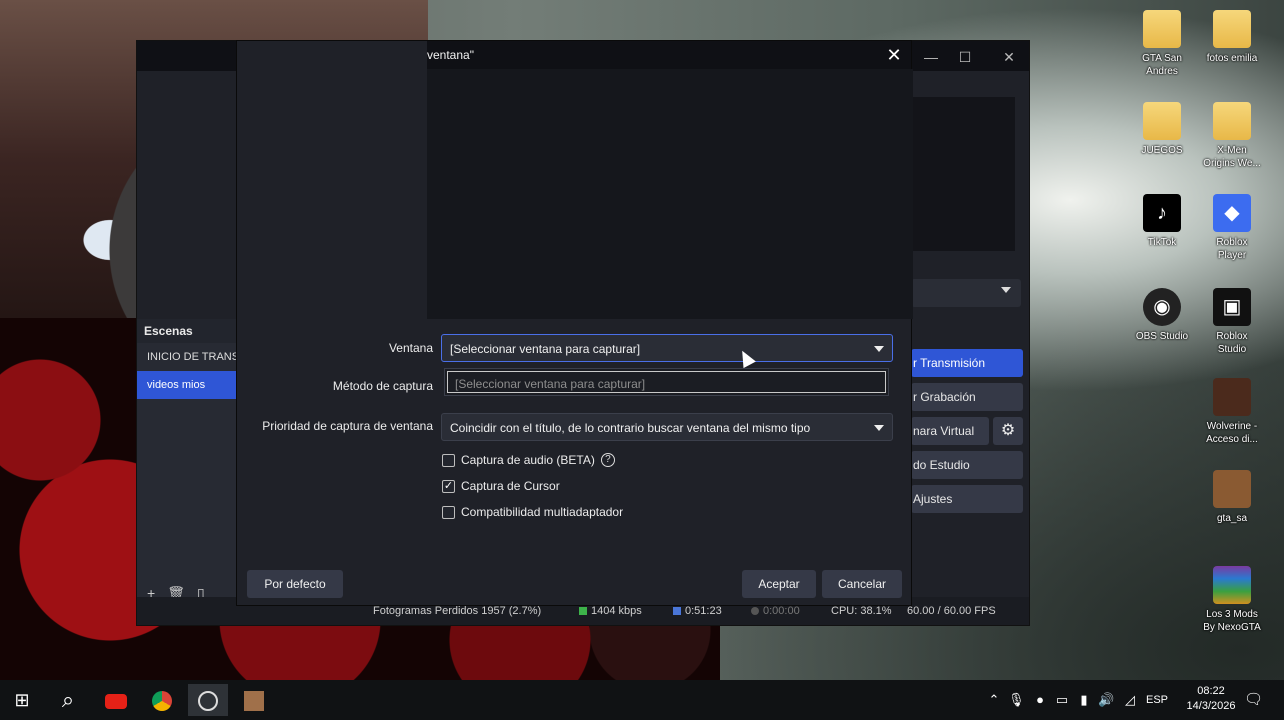 The height and width of the screenshot is (720, 1284). I want to click on scene-item: INICIO DE TRANSMISION, so click(187, 357).